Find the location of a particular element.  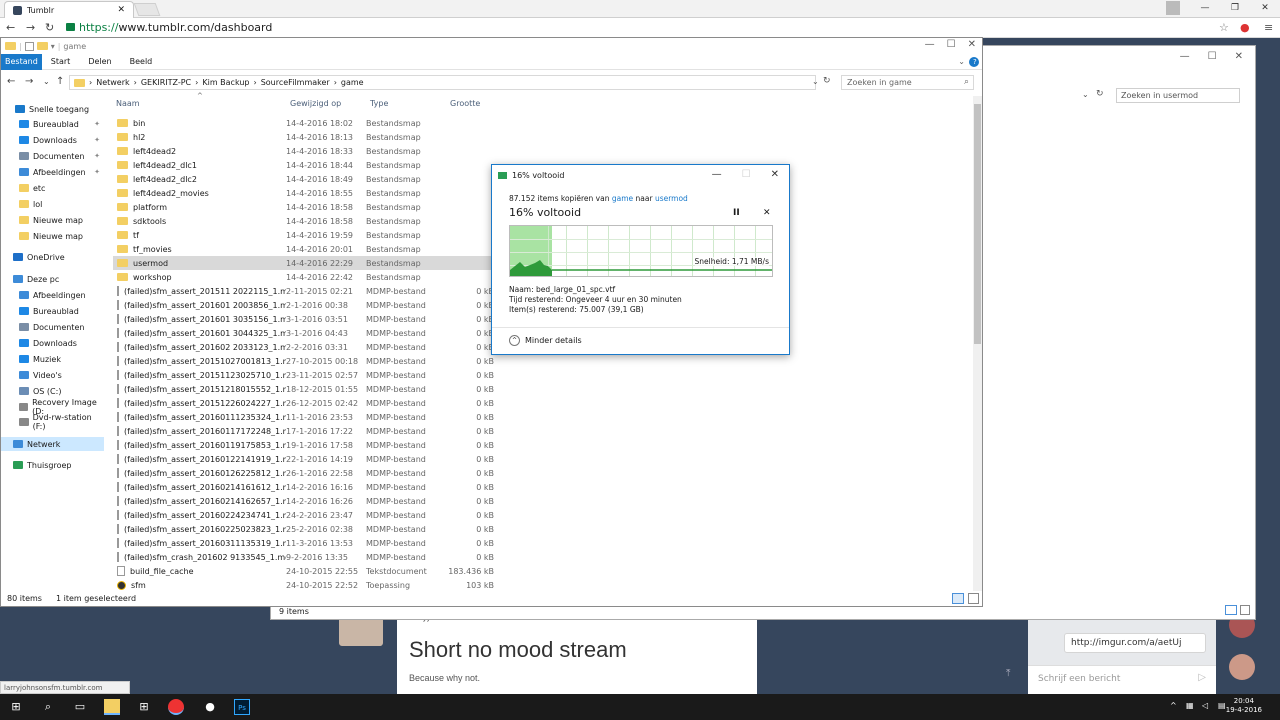

nav-item: Bureaublad ✦ is located at coordinates (52, 124).